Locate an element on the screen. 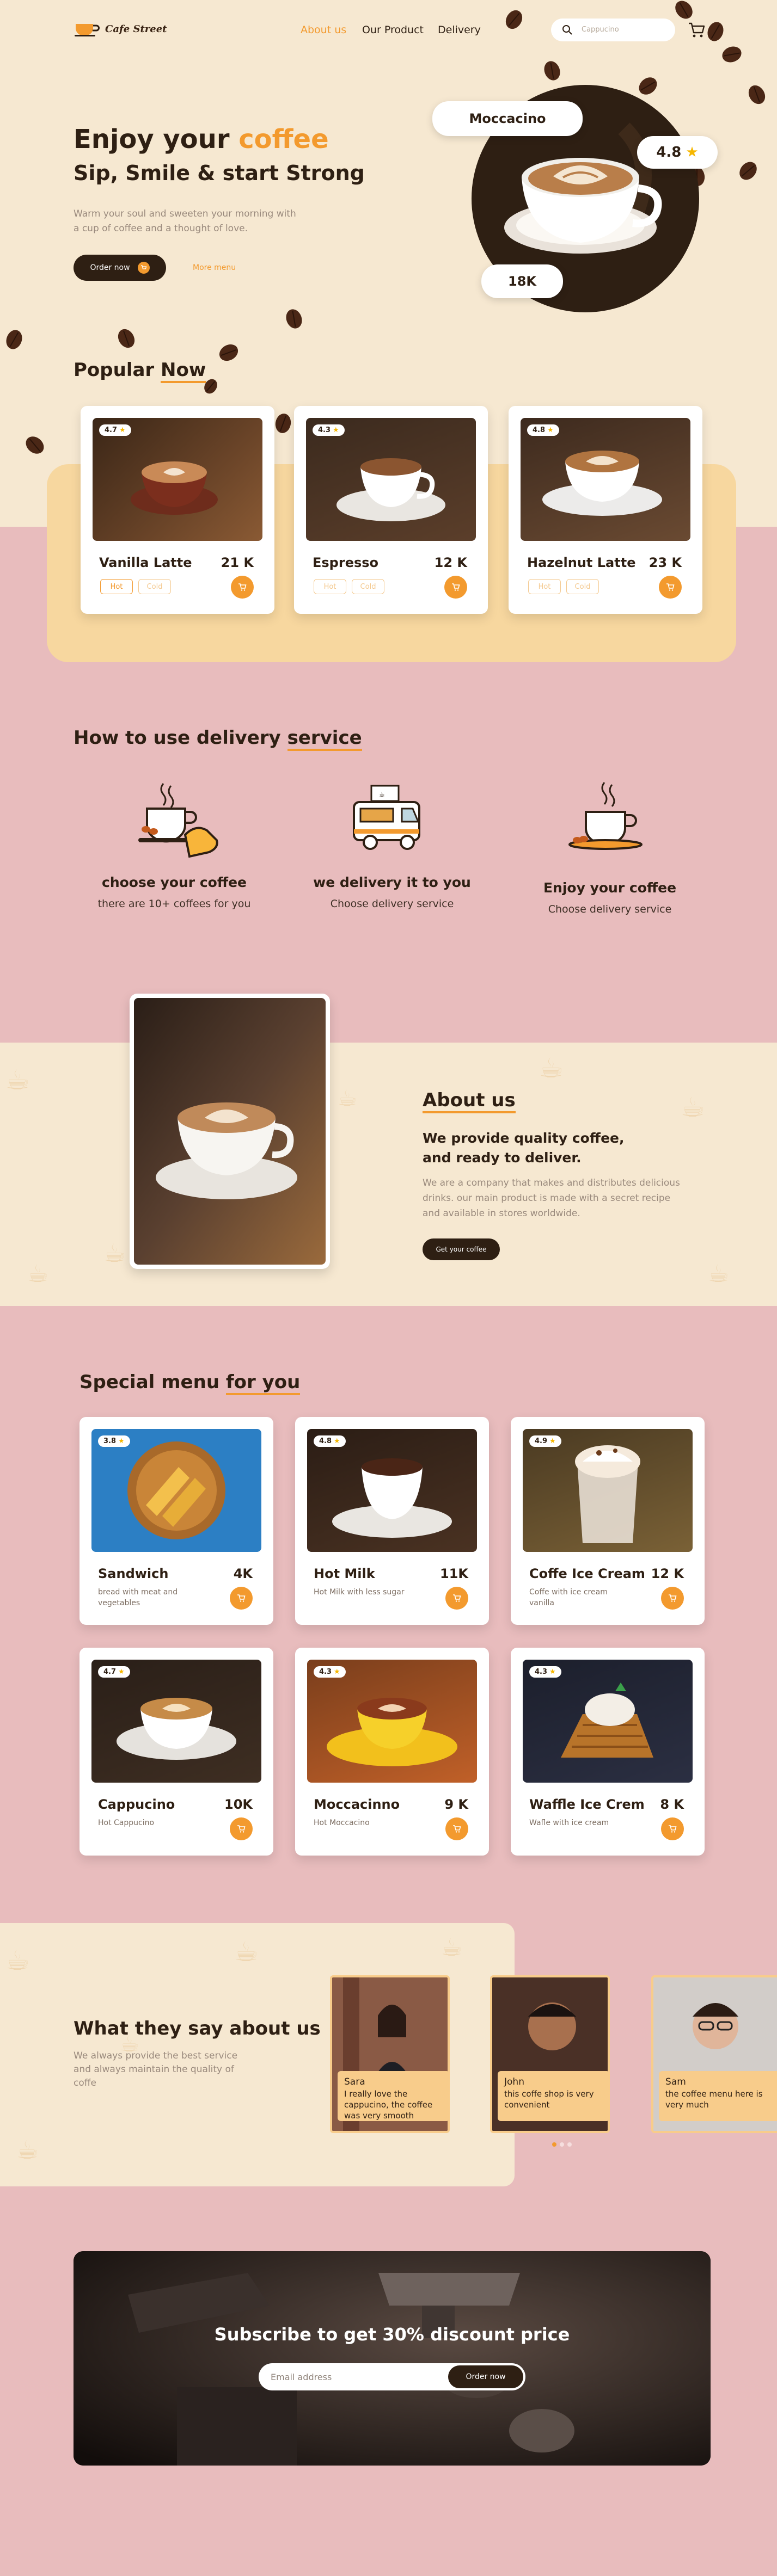 The height and width of the screenshot is (2576, 777). menu-item-name: Coffe Ice Cream is located at coordinates (587, 1573).